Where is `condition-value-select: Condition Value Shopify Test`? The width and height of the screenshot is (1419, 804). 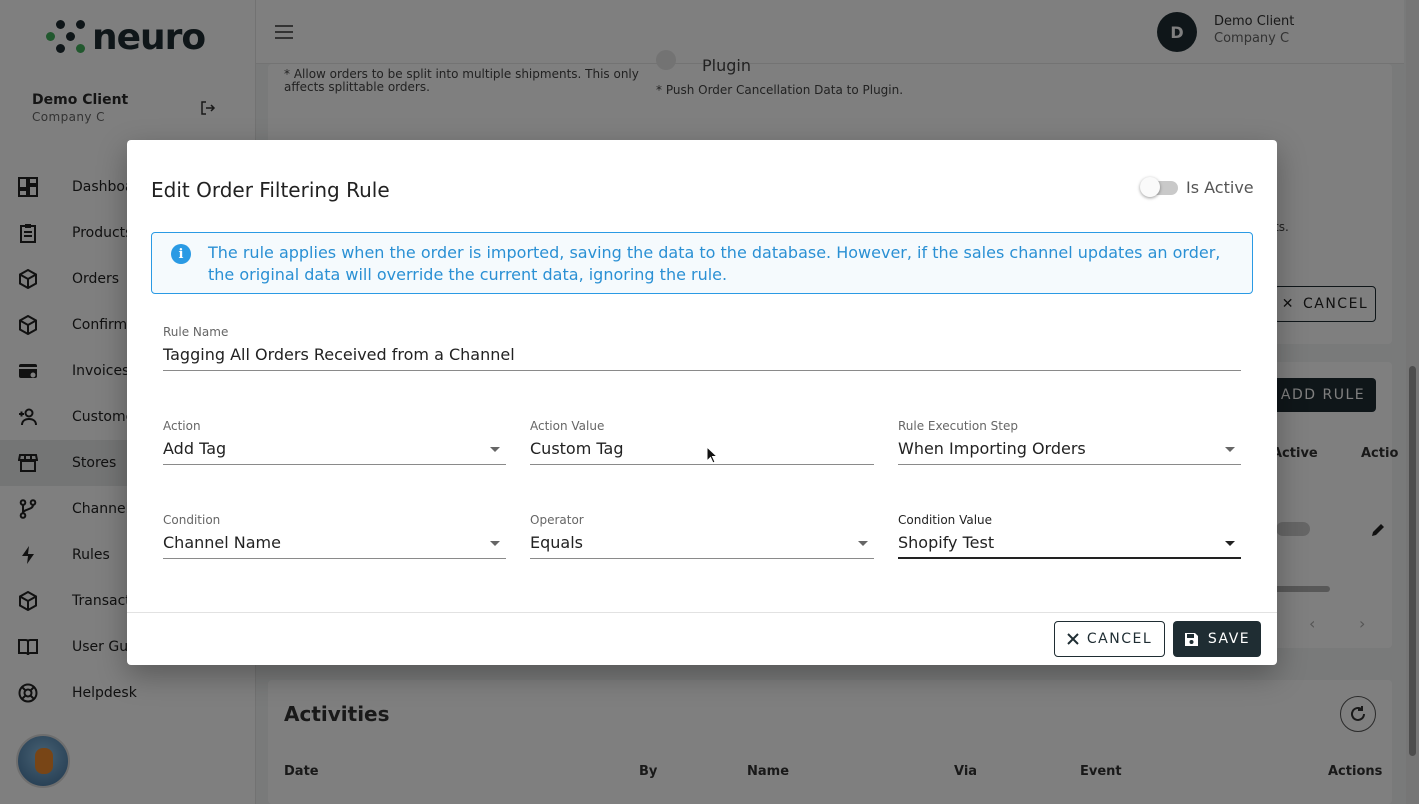
condition-value-select: Condition Value Shopify Test is located at coordinates (1069, 536).